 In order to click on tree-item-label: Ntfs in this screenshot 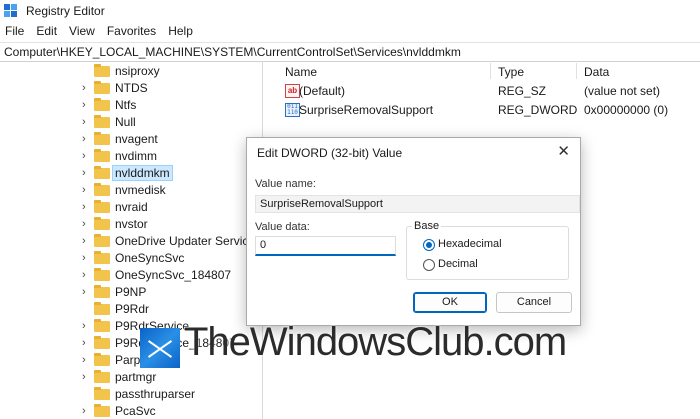, I will do `click(126, 105)`.